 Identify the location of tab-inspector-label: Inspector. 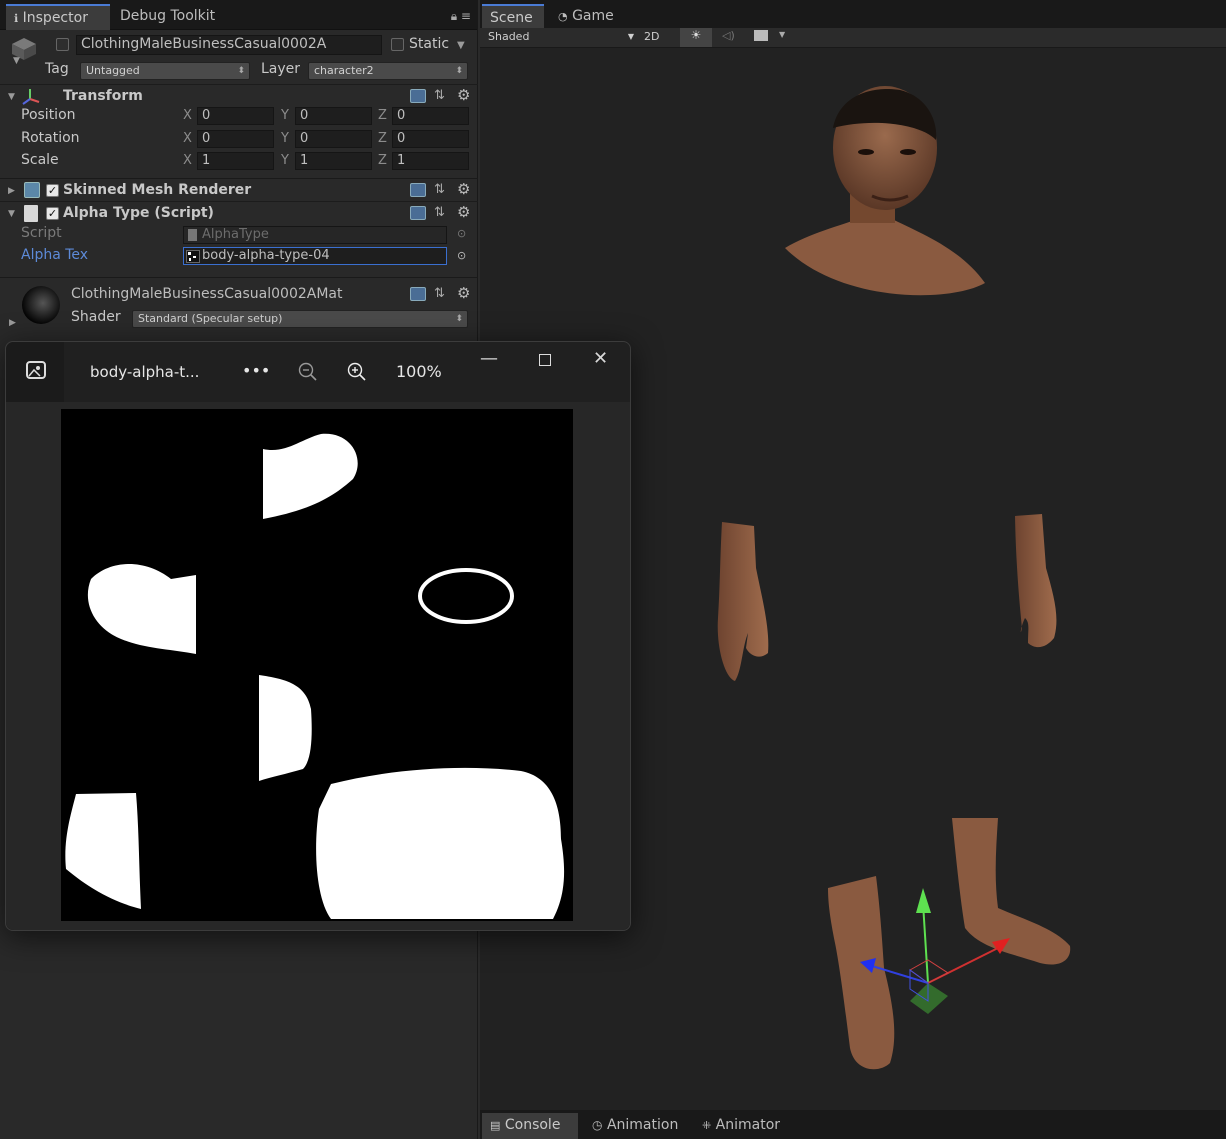
(55, 18).